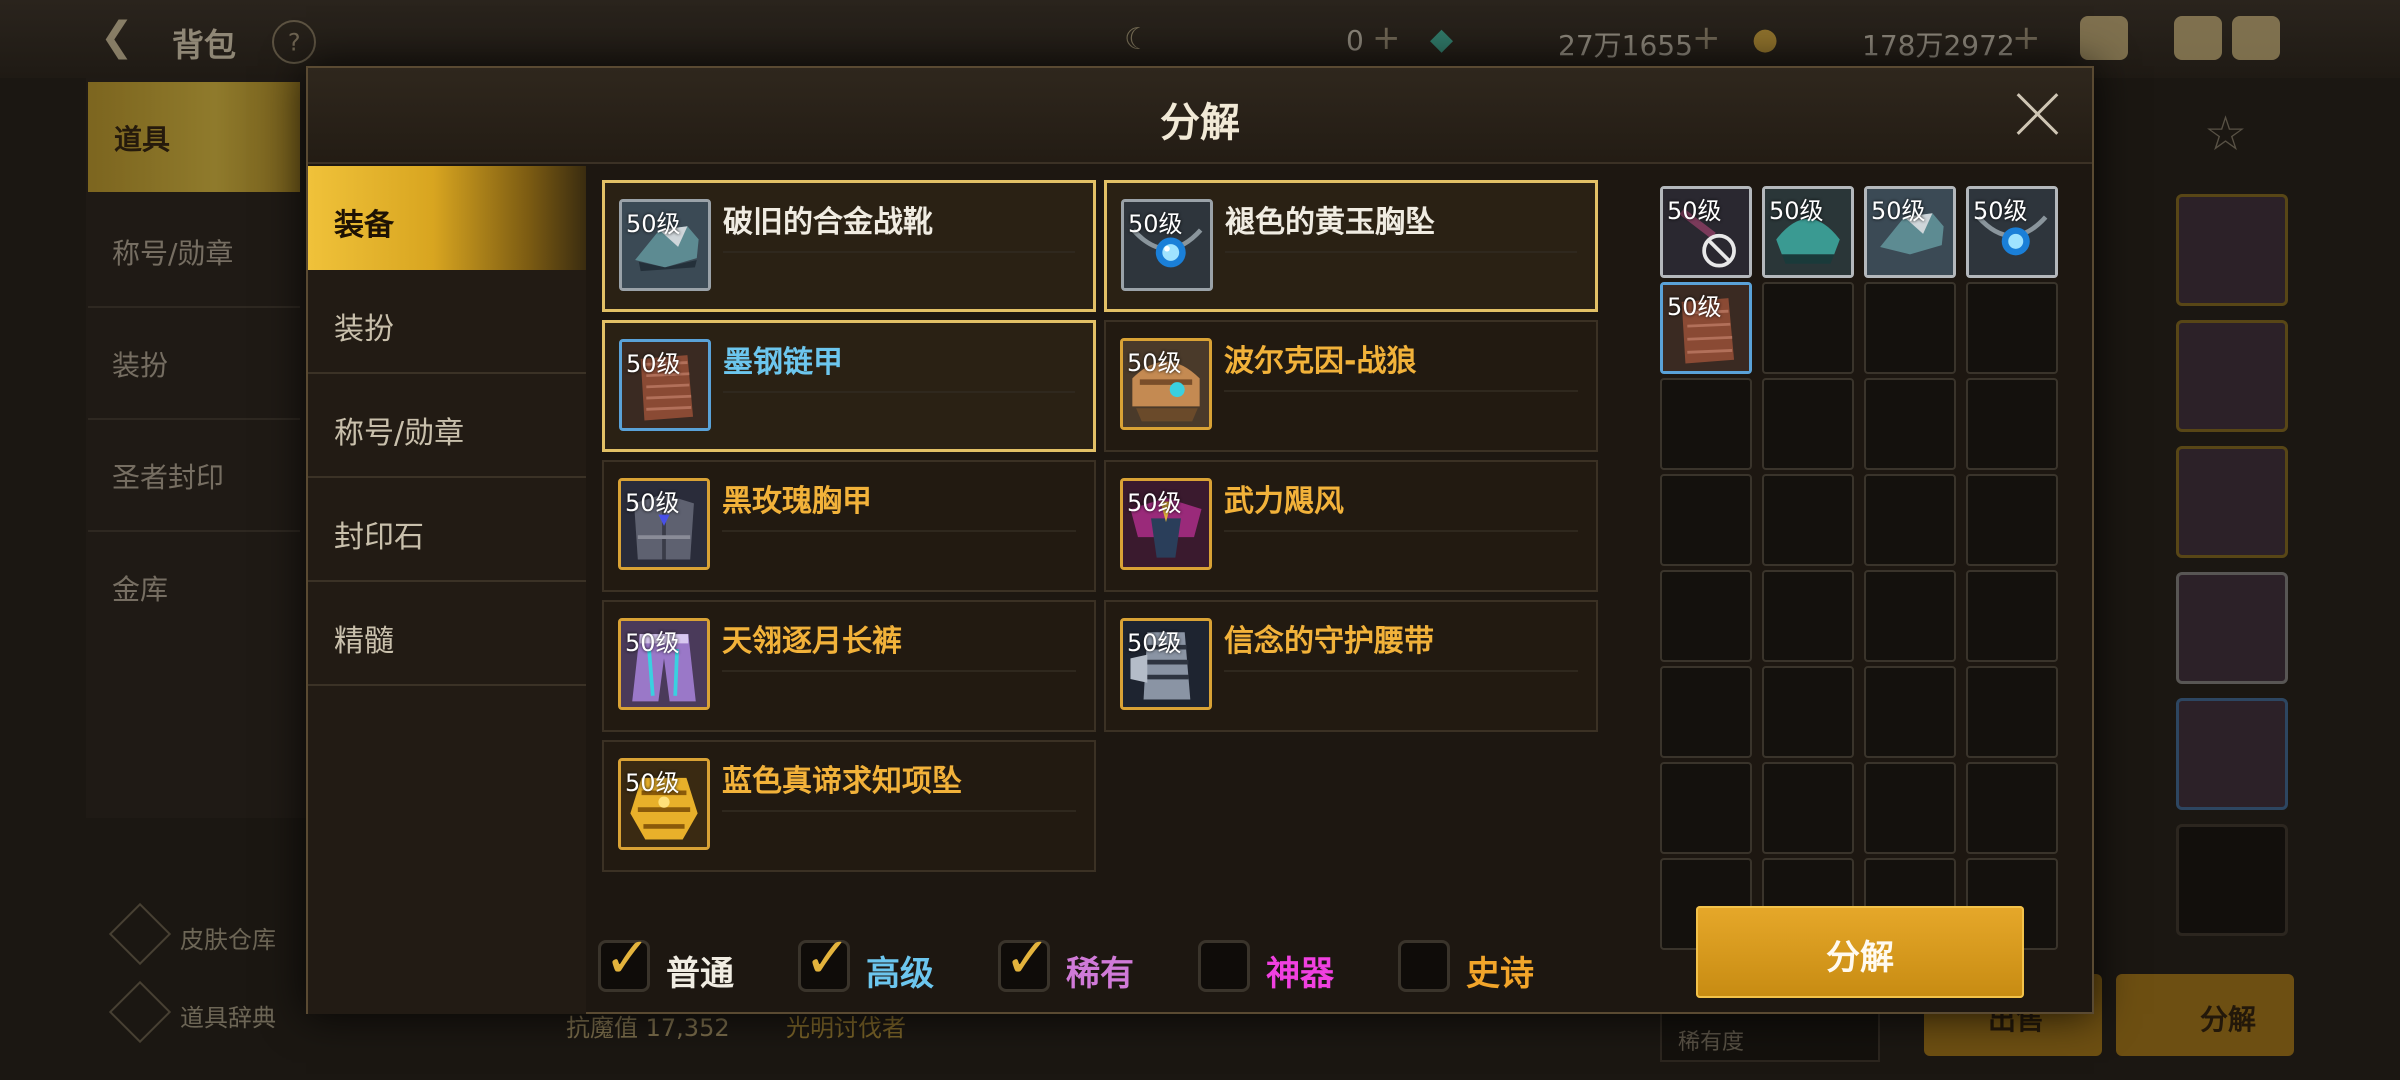 The width and height of the screenshot is (2400, 1080). Describe the element at coordinates (1167, 245) in the screenshot. I see `amulet-icon: 50级` at that location.